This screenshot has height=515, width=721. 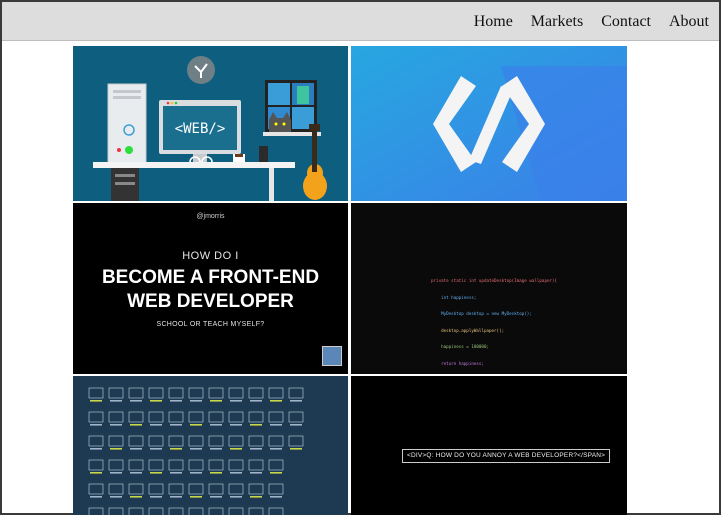 I want to click on wireframe-diagram, so click(x=196, y=451).